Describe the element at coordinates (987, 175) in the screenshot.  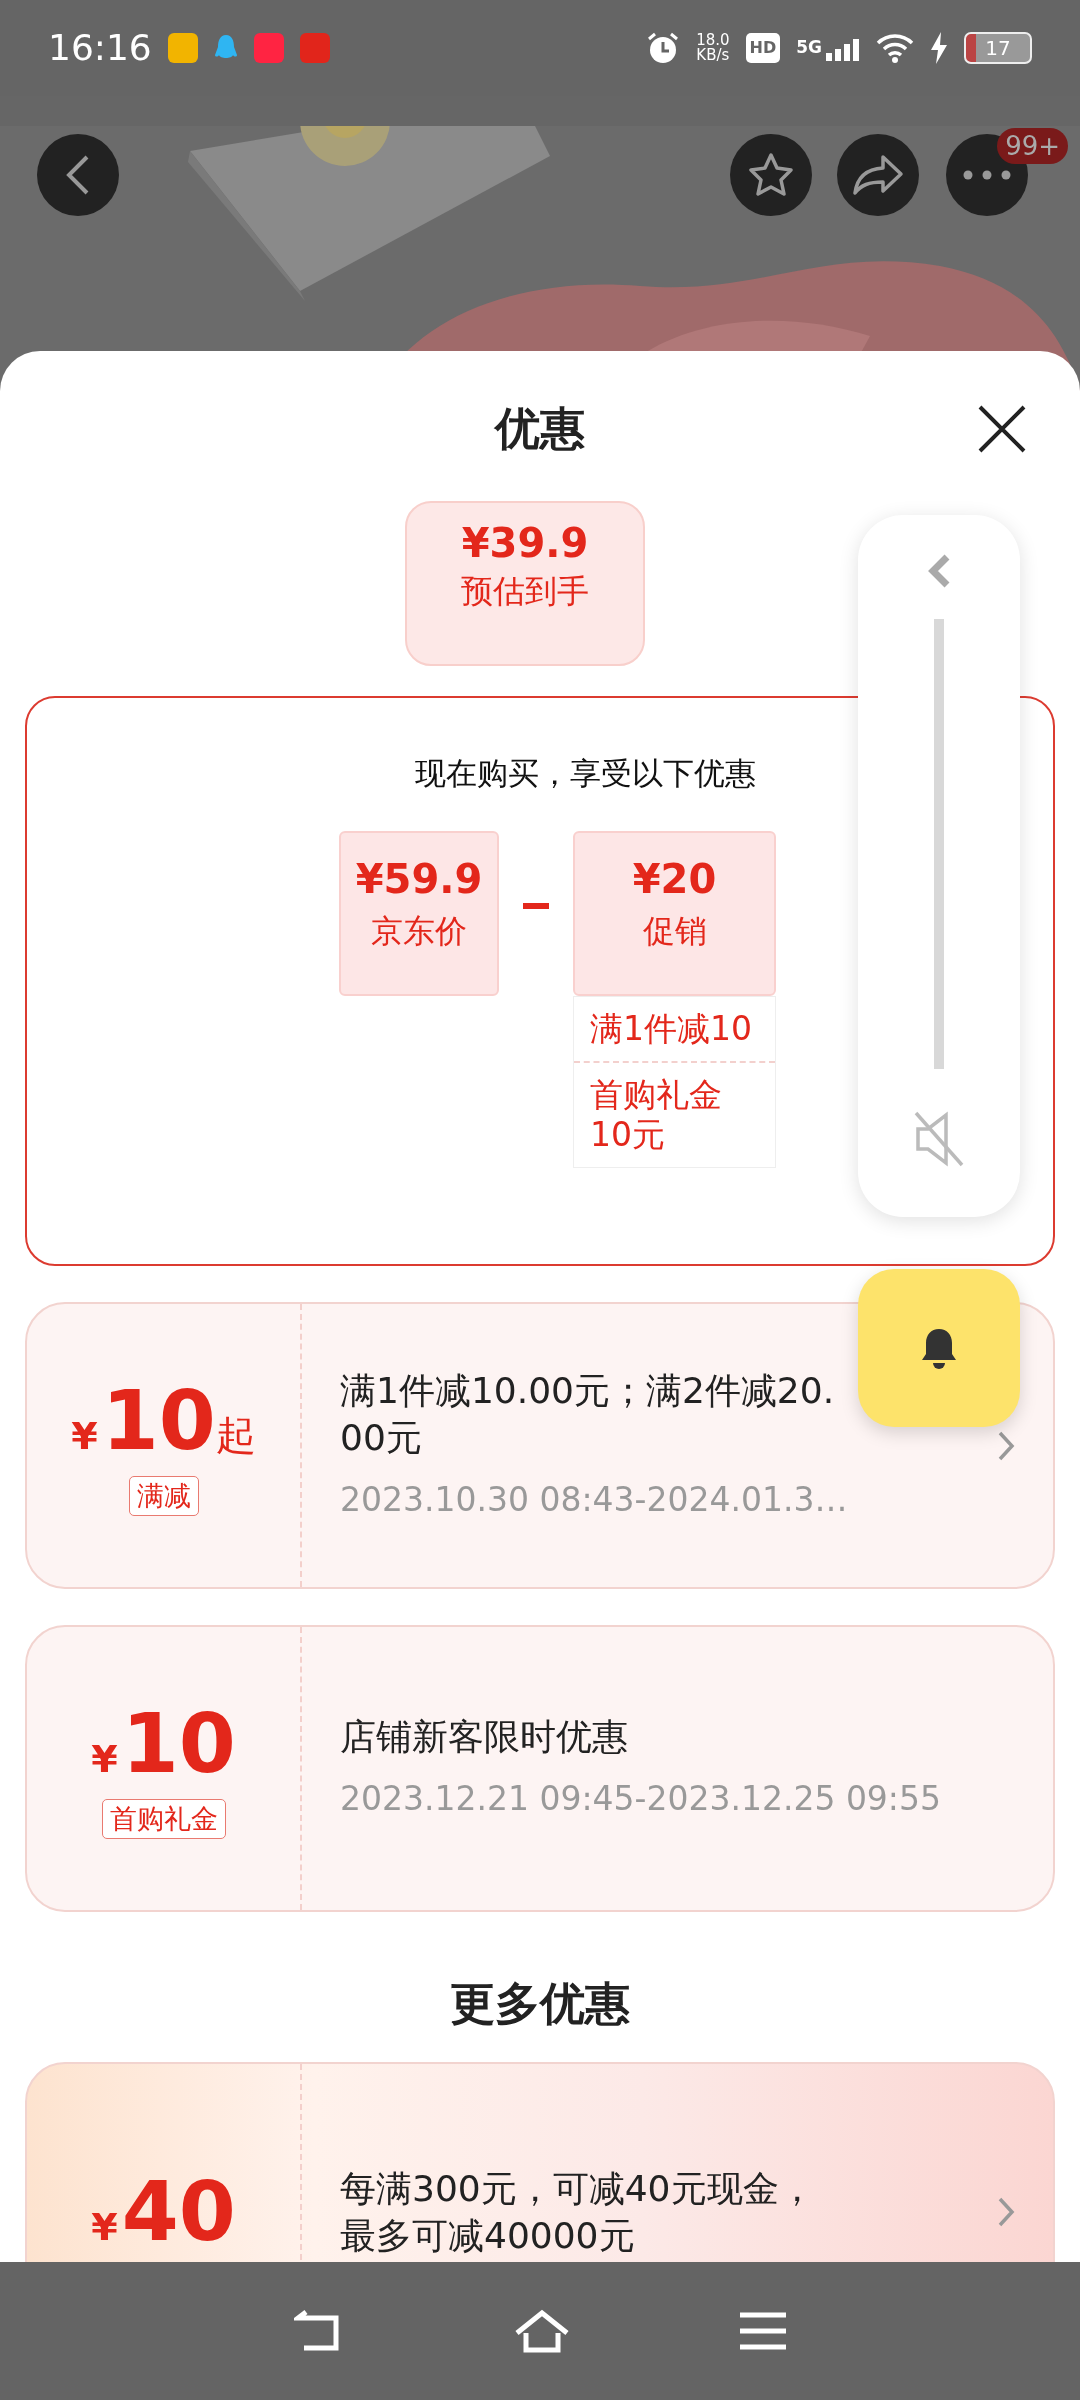
I see `more-icon` at that location.